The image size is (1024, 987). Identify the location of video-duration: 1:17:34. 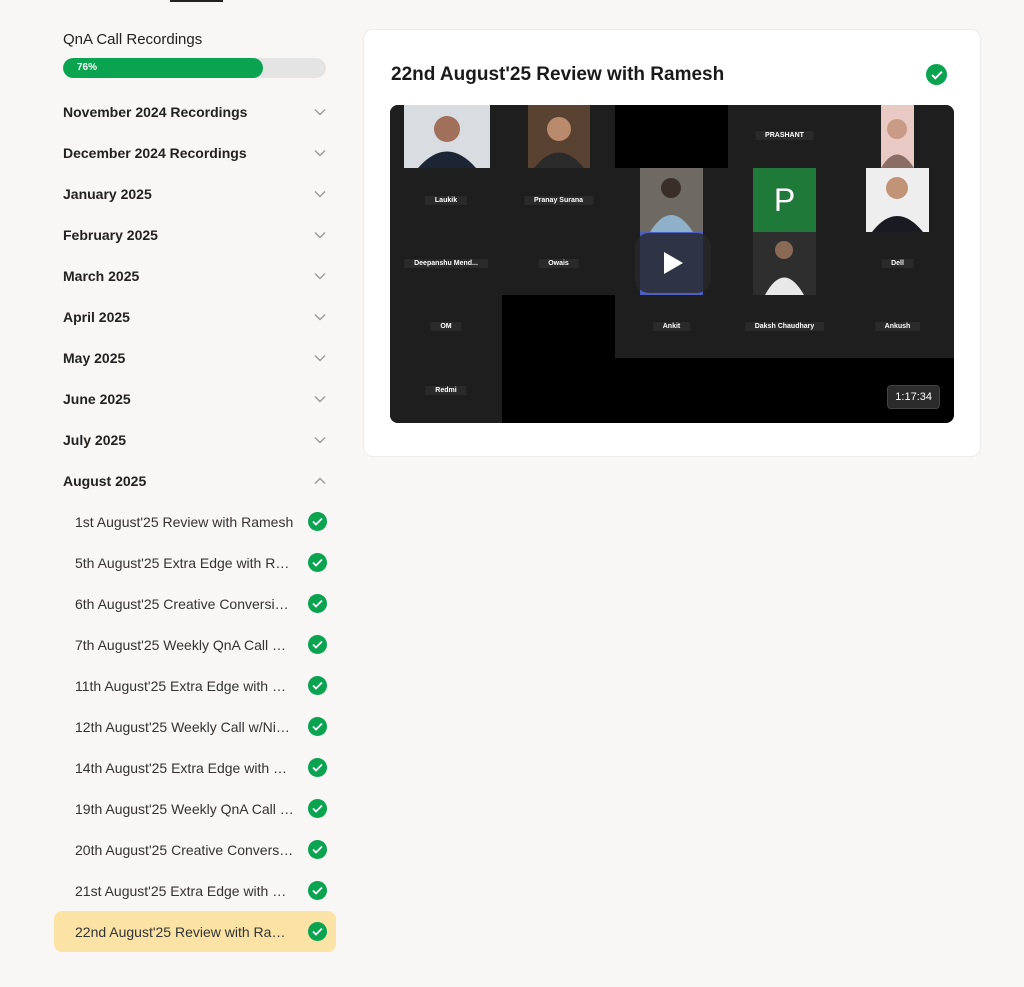
(913, 397).